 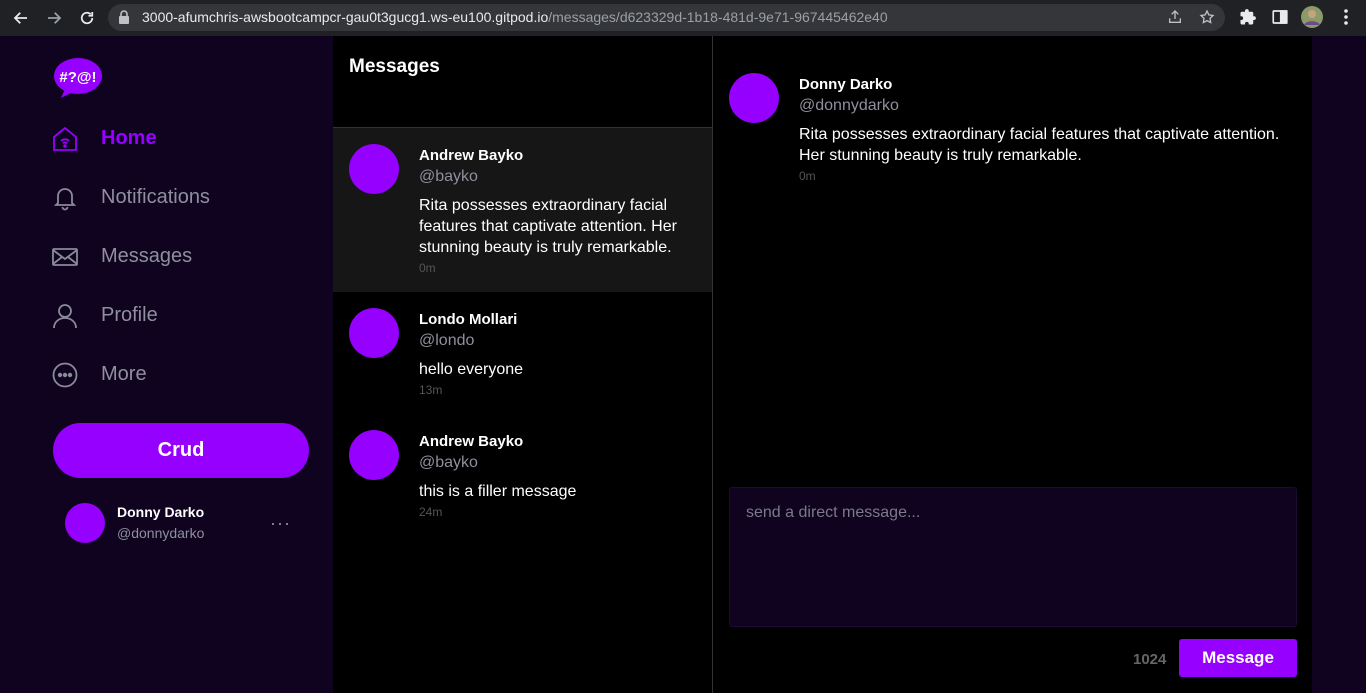 I want to click on sidebar-item-home: Home, so click(x=104, y=139).